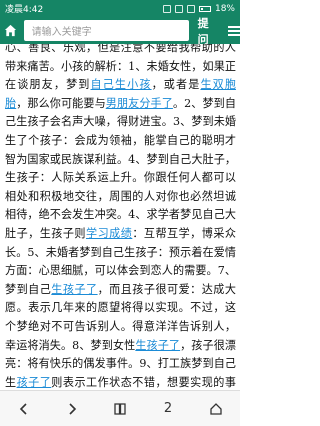 The image size is (320, 426). Describe the element at coordinates (204, 8) in the screenshot. I see `battery-icon` at that location.